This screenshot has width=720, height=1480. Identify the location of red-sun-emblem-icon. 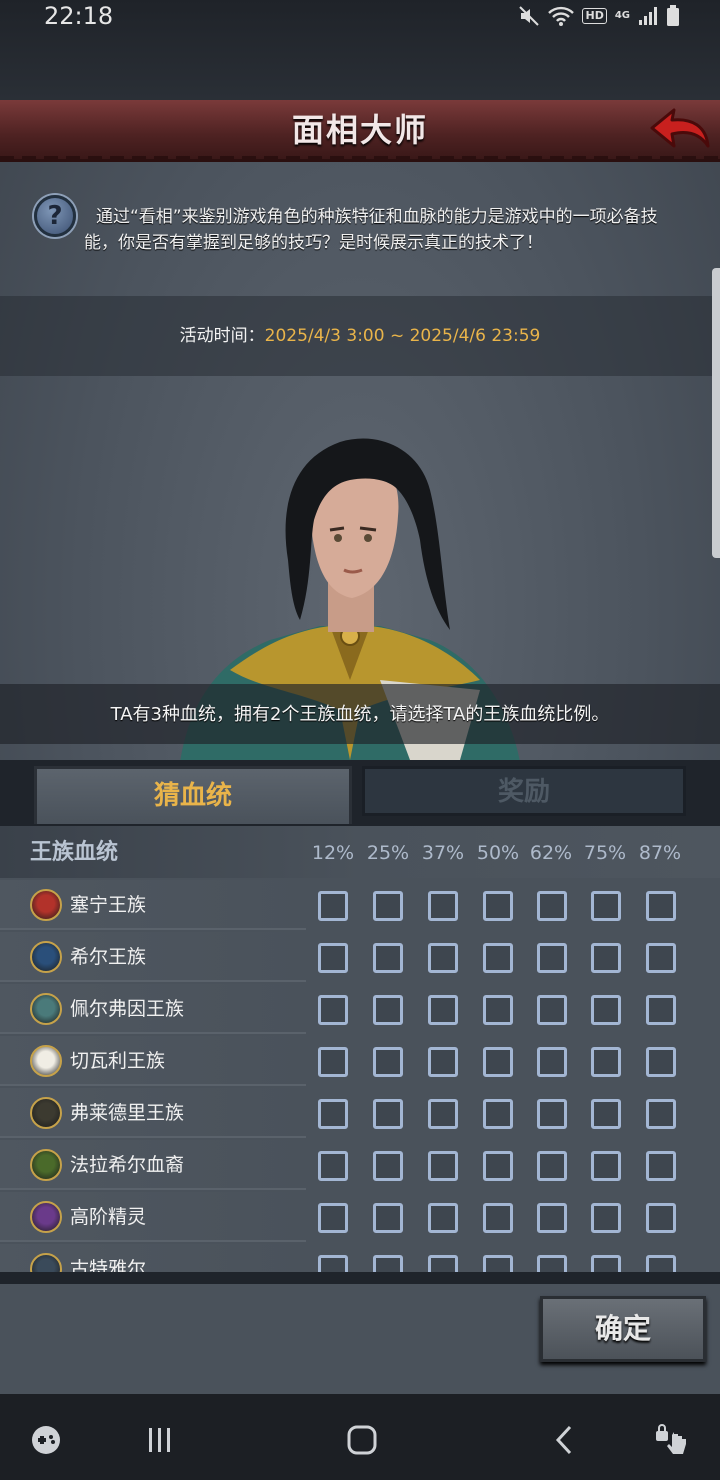
(46, 905).